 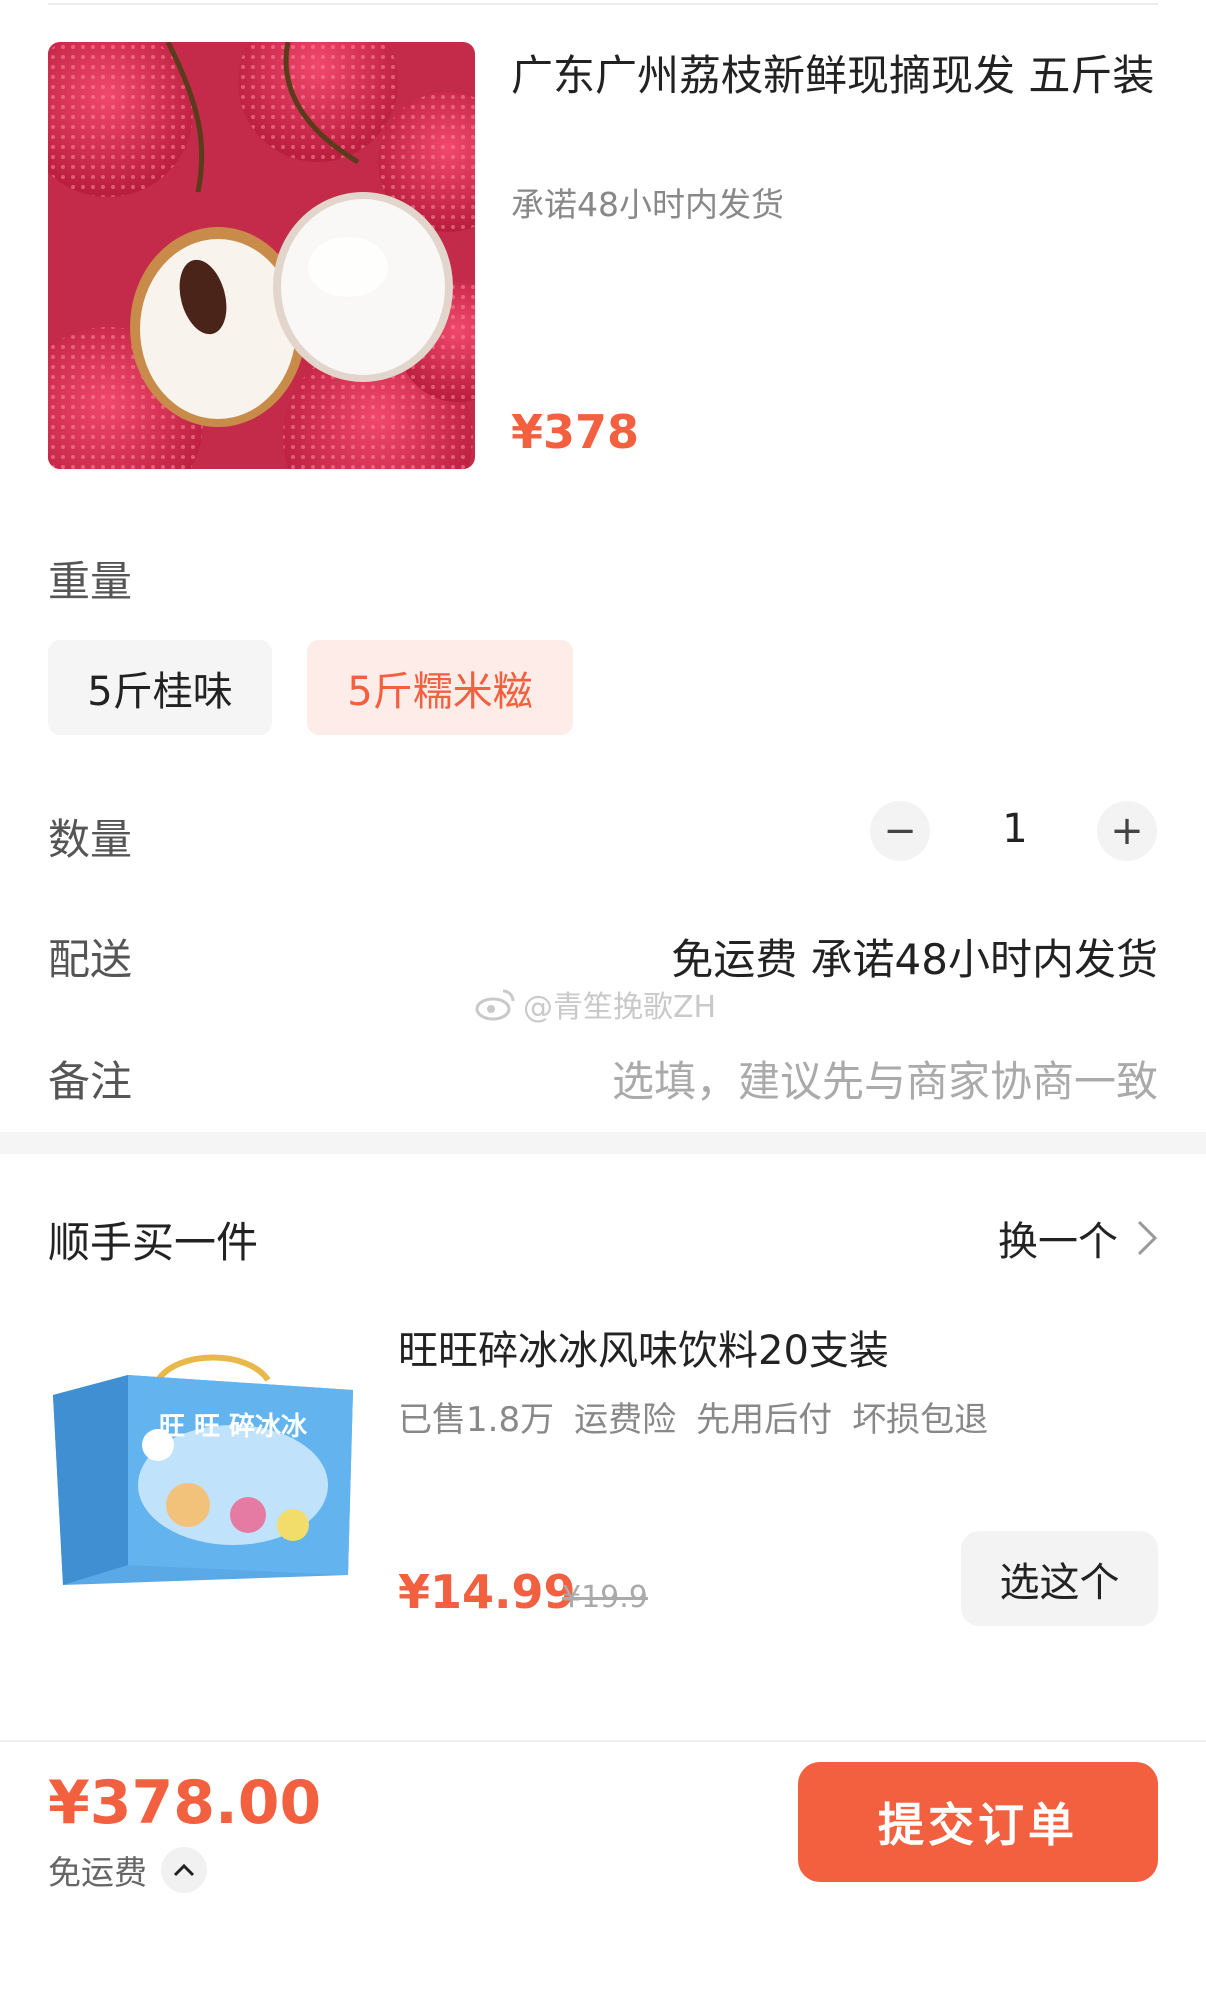 I want to click on product-title: 广东广州荔枝新鲜现摘现发 五斤装, so click(x=833, y=75).